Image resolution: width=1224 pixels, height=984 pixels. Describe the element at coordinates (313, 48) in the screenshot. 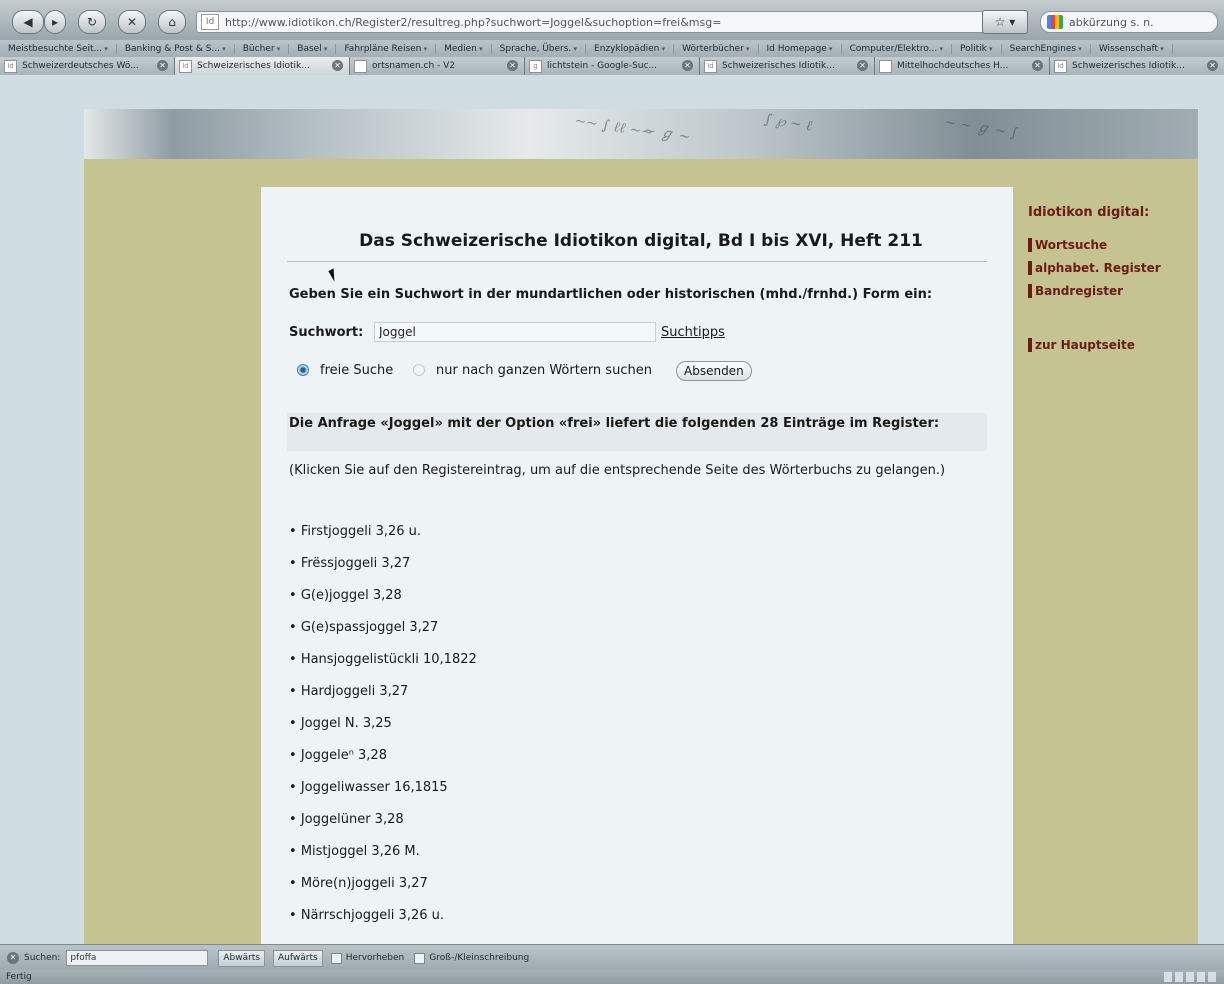

I see `bookmark-item: Basel` at that location.